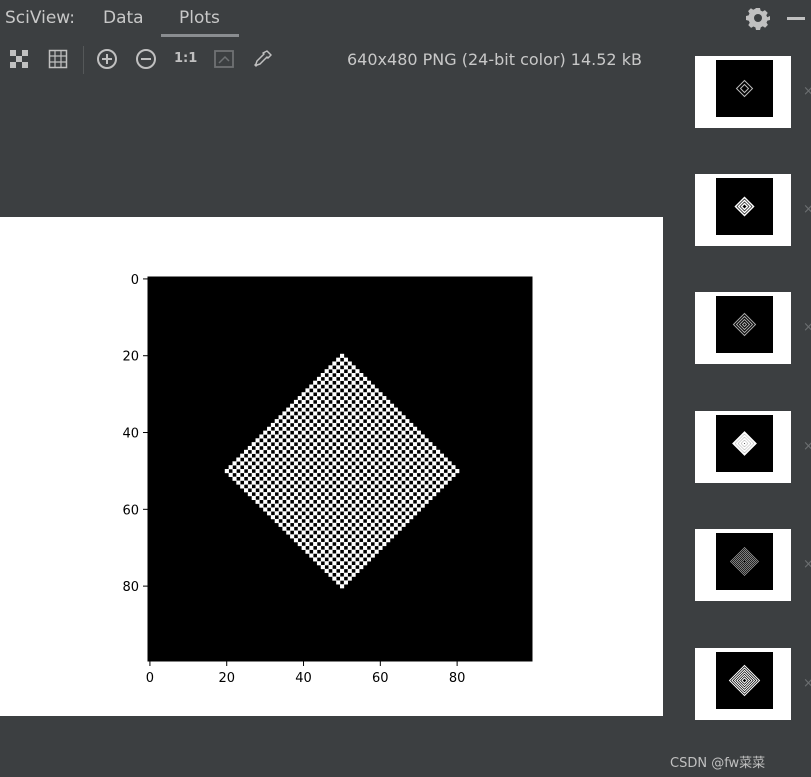  I want to click on actual-size-icon: 1:1, so click(185, 62).